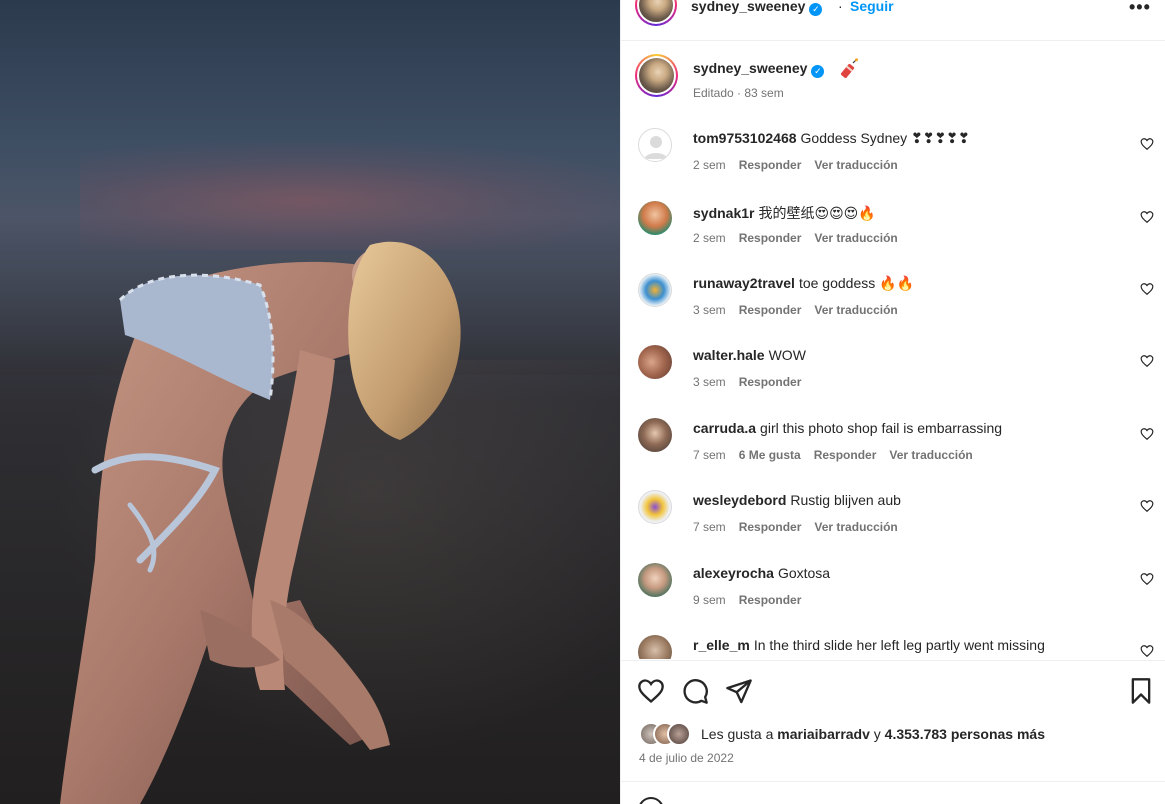 The width and height of the screenshot is (1165, 804). I want to click on author-username: sydney_sweeney ✓, so click(757, 8).